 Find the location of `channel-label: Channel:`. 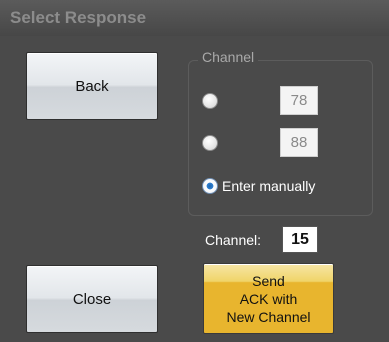

channel-label: Channel: is located at coordinates (233, 240).